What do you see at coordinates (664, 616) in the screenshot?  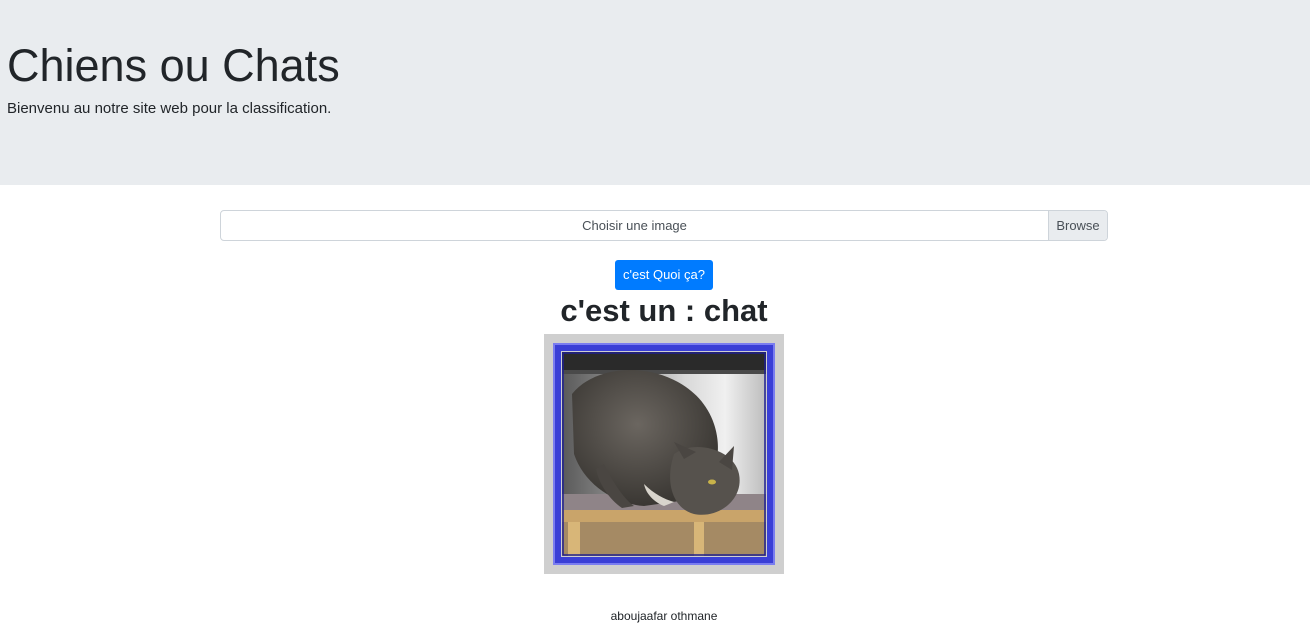 I see `footer-author: aboujaafar othmane` at bounding box center [664, 616].